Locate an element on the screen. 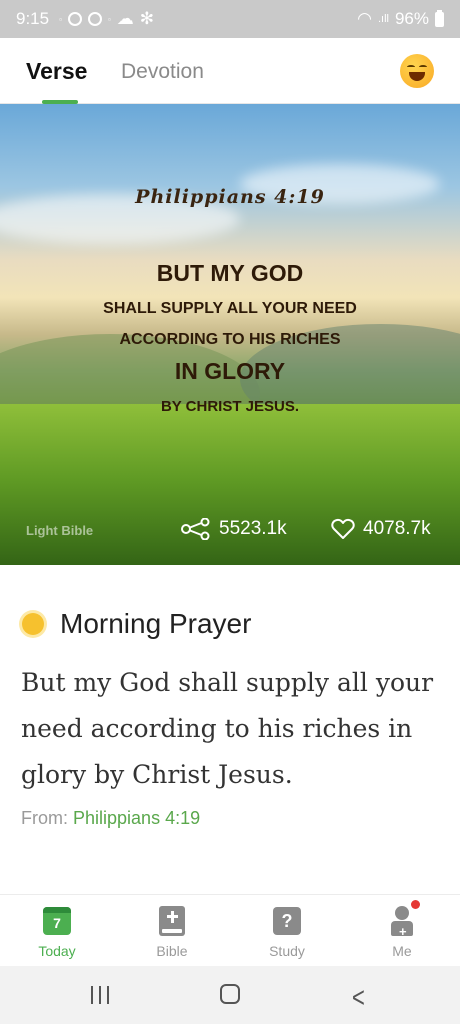  verse-line: BY CHRIST JESUS. is located at coordinates (230, 406).